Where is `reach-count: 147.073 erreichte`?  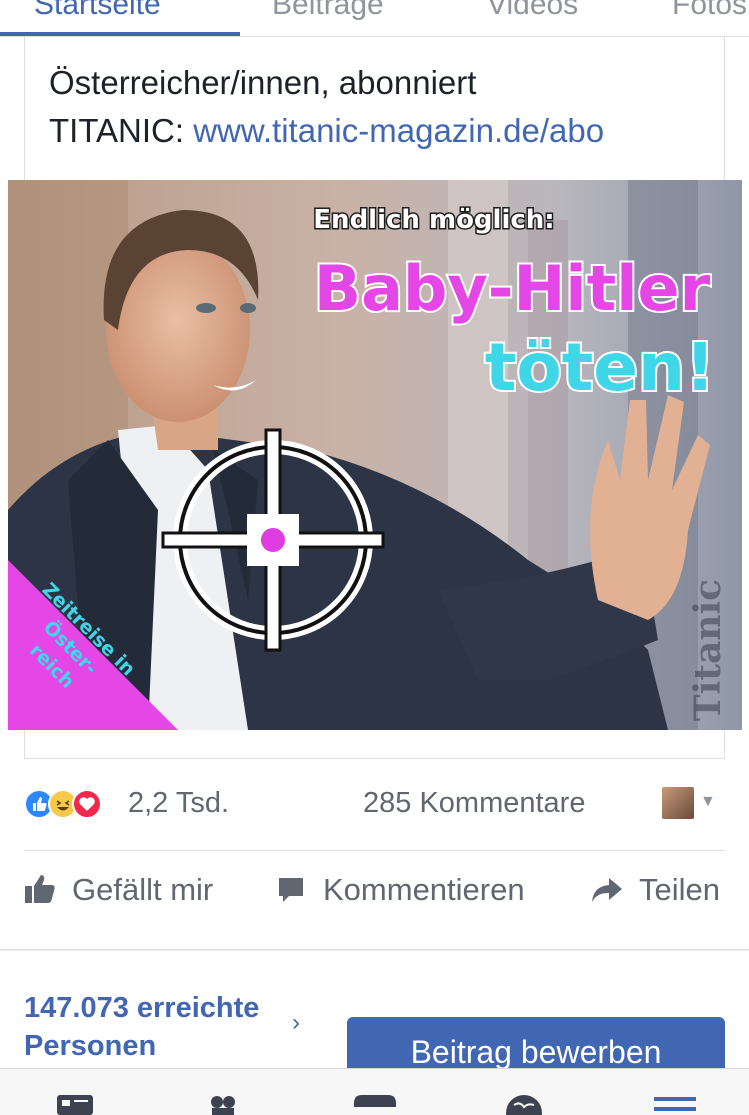 reach-count: 147.073 erreichte is located at coordinates (142, 1008).